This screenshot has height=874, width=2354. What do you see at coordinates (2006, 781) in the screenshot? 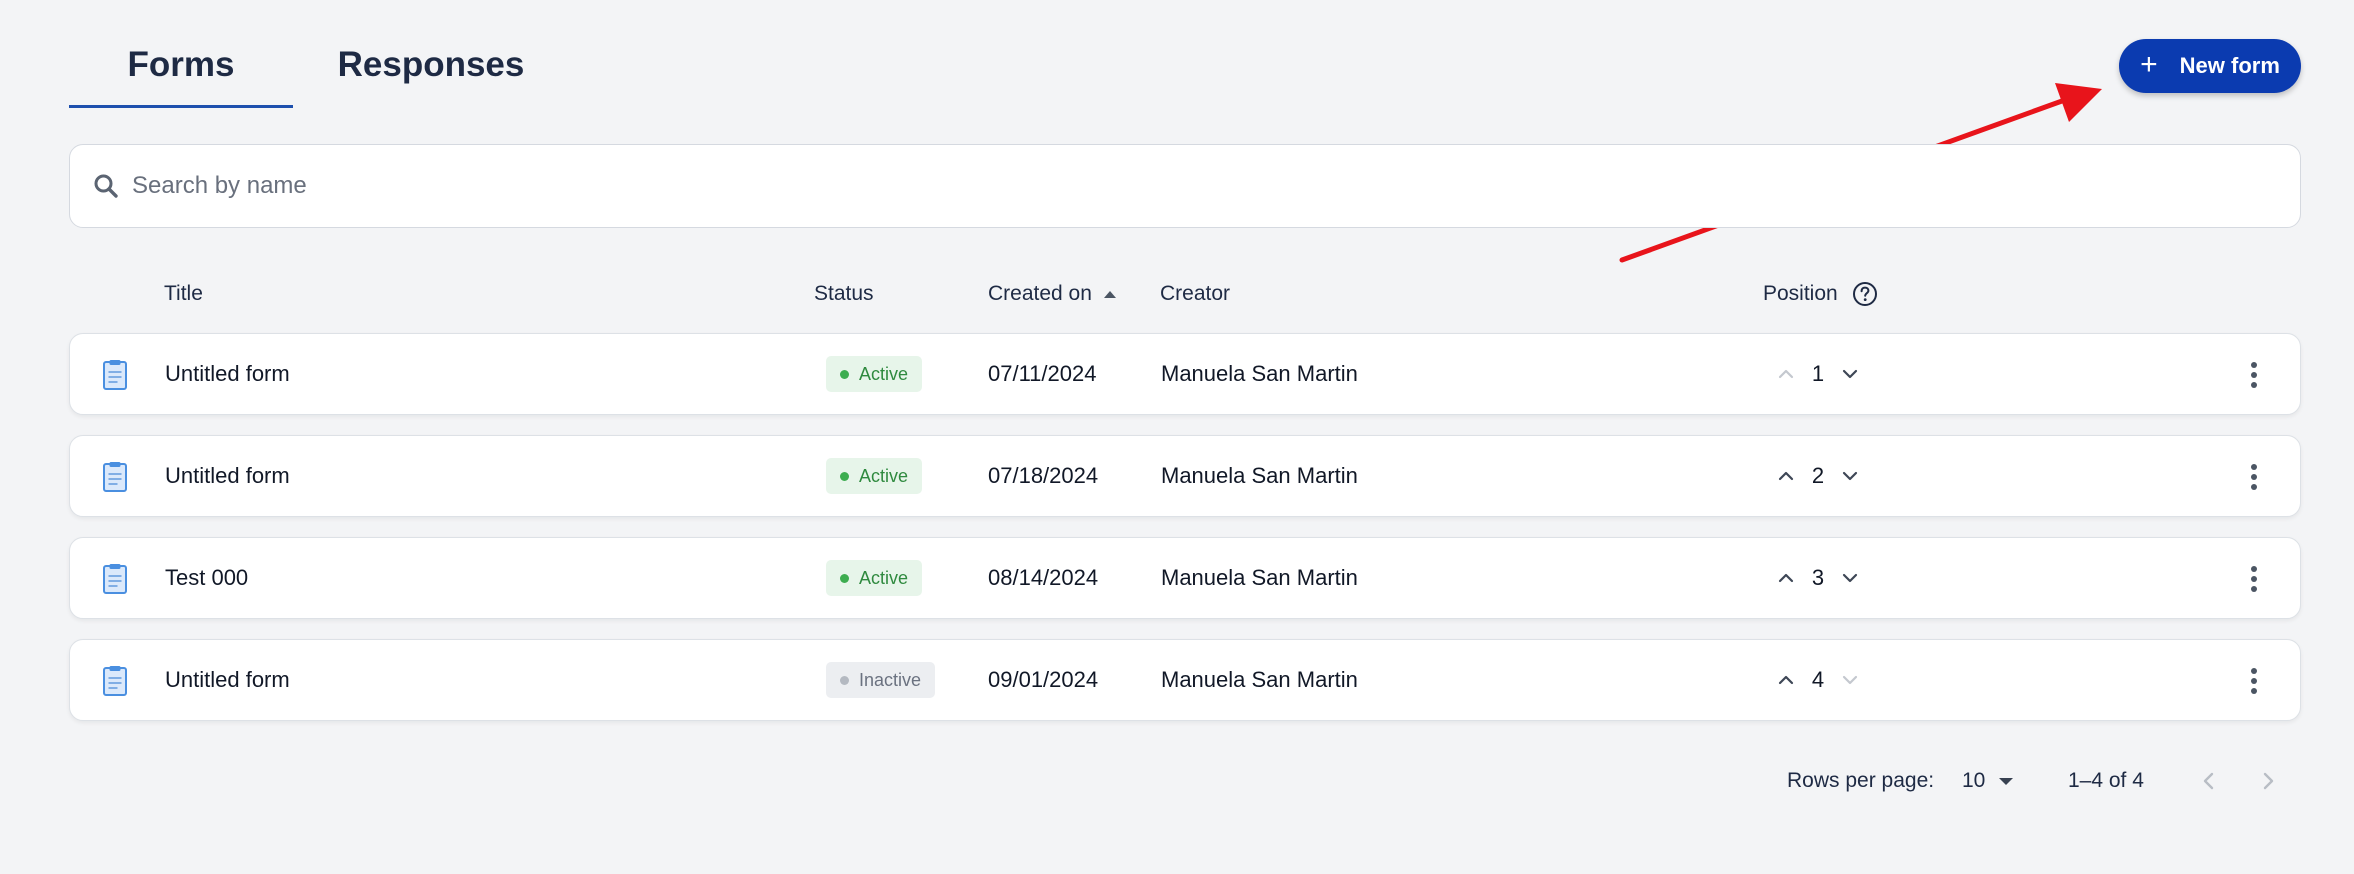
I see `caret-down-icon` at bounding box center [2006, 781].